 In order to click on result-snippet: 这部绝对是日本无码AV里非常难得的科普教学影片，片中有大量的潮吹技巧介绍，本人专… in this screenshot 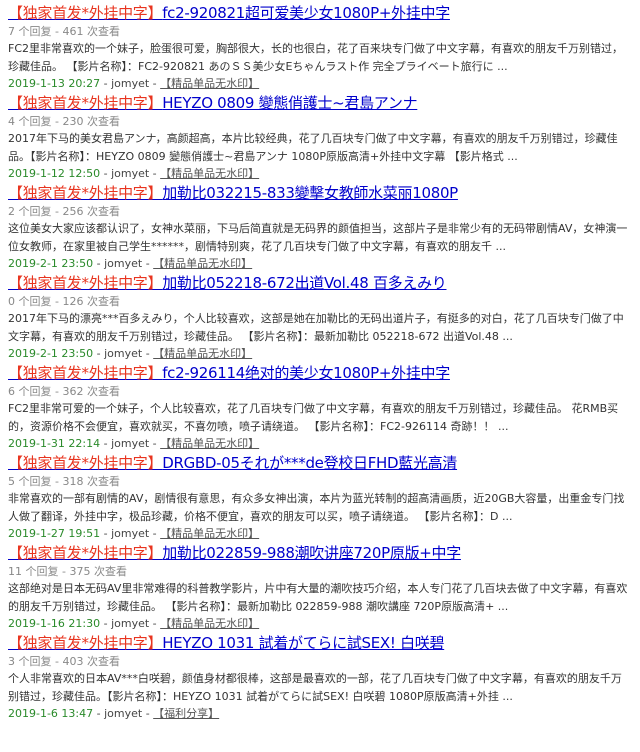, I will do `click(318, 597)`.